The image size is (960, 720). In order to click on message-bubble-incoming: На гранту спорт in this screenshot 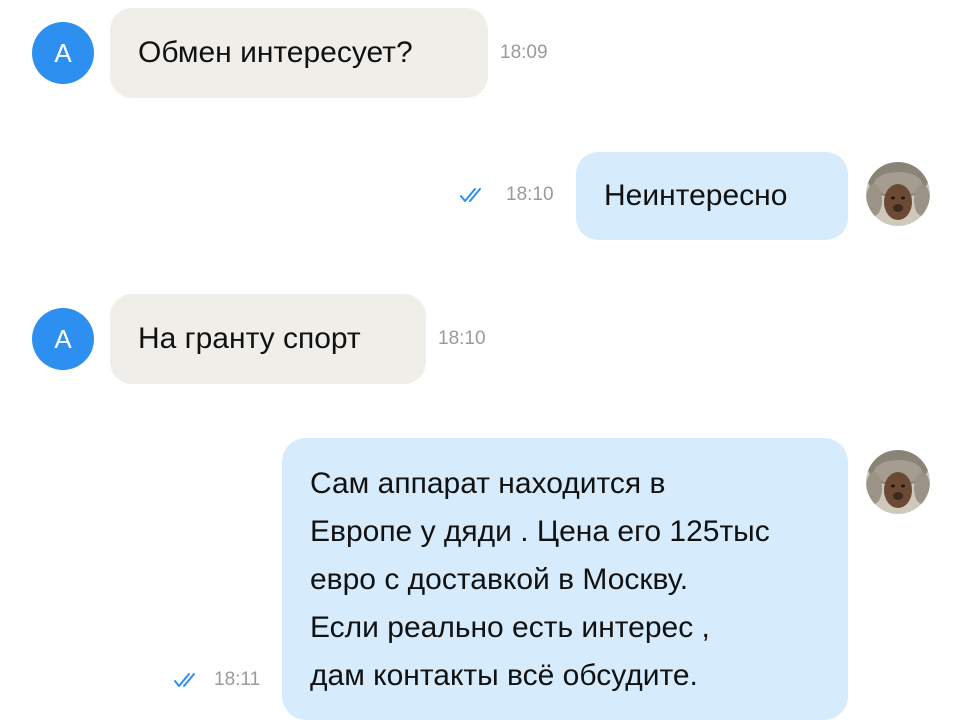, I will do `click(268, 339)`.